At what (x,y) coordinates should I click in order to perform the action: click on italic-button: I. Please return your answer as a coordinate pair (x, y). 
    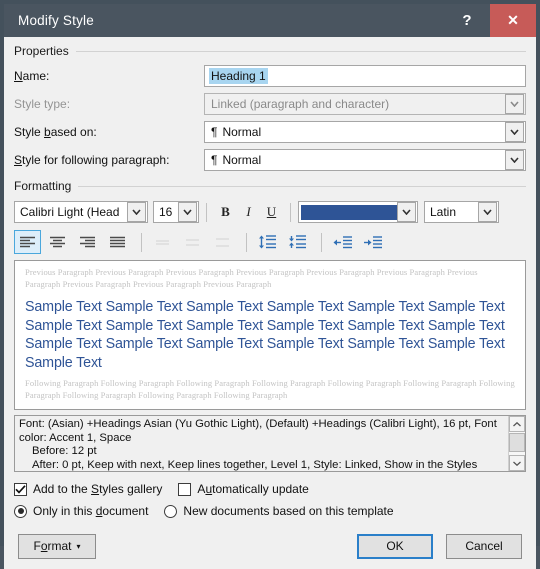
    Looking at the image, I should click on (248, 212).